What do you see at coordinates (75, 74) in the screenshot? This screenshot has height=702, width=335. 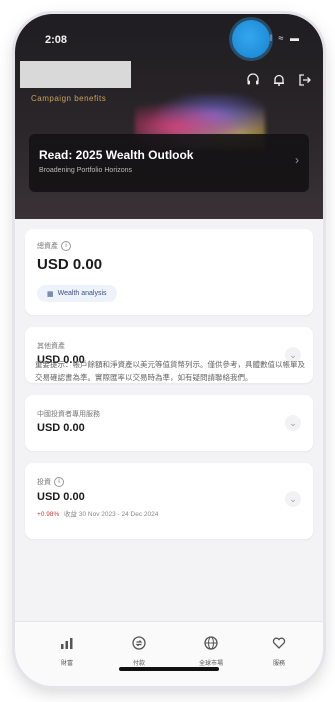 I see `redacted-block` at bounding box center [75, 74].